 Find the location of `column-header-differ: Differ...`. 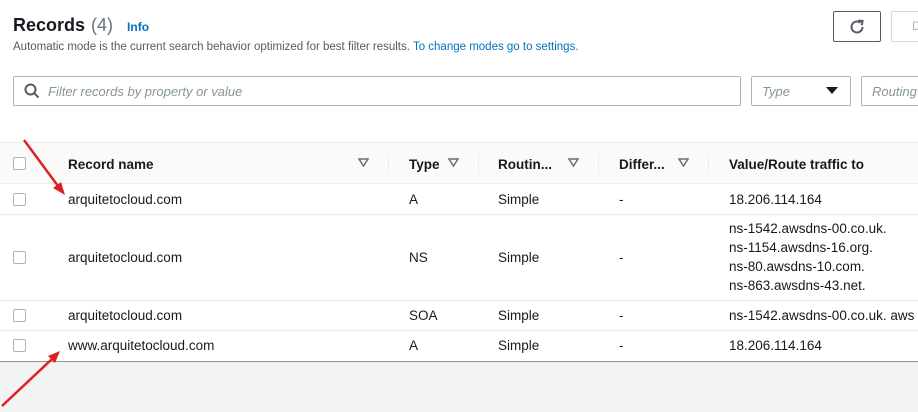

column-header-differ: Differ... is located at coordinates (642, 164).